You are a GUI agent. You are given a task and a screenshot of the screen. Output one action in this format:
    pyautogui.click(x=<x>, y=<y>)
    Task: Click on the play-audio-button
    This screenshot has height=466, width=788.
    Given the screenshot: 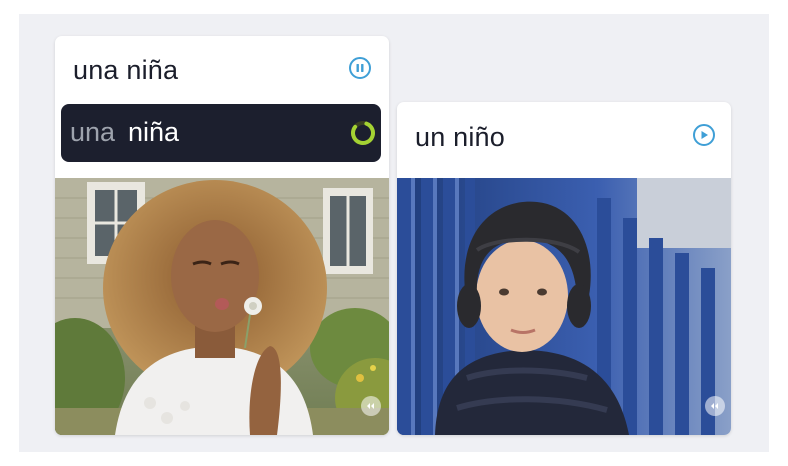 What is the action you would take?
    pyautogui.click(x=704, y=135)
    